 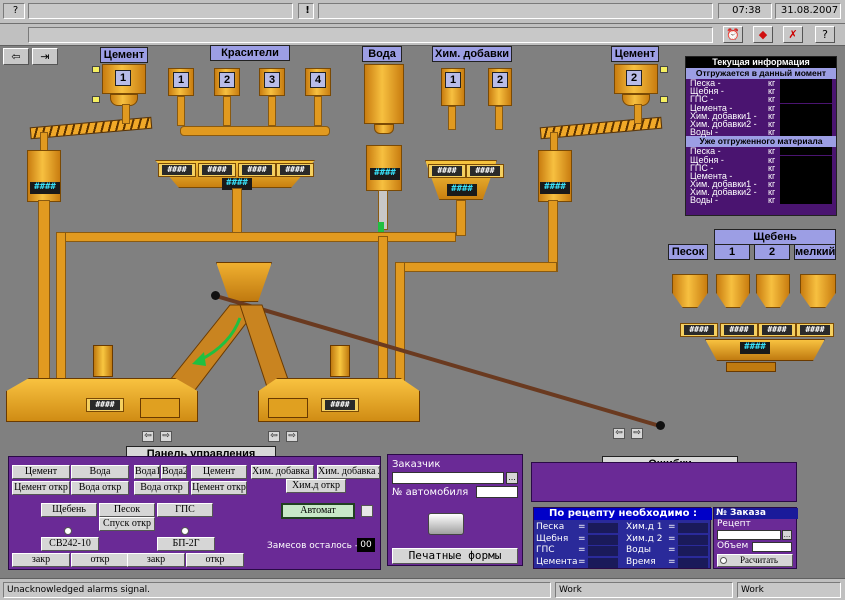 I want to click on volume-input, so click(x=772, y=547).